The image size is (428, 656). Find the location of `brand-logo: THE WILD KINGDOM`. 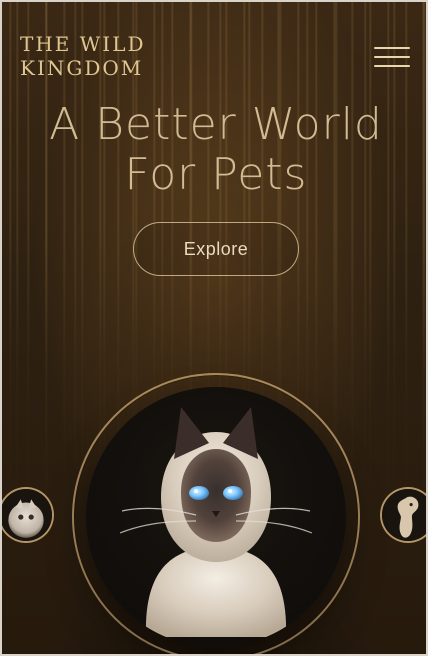

brand-logo: THE WILD KINGDOM is located at coordinates (83, 56).